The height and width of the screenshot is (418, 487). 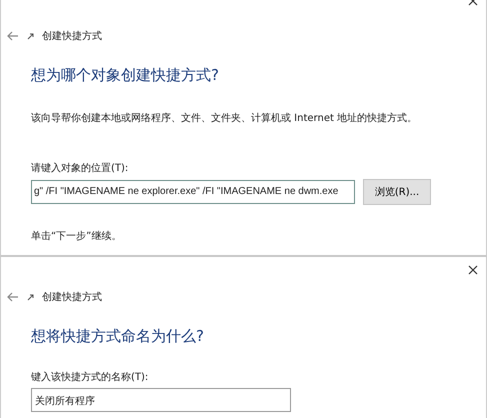 I want to click on input-field: 关闭所有程序, so click(x=161, y=400).